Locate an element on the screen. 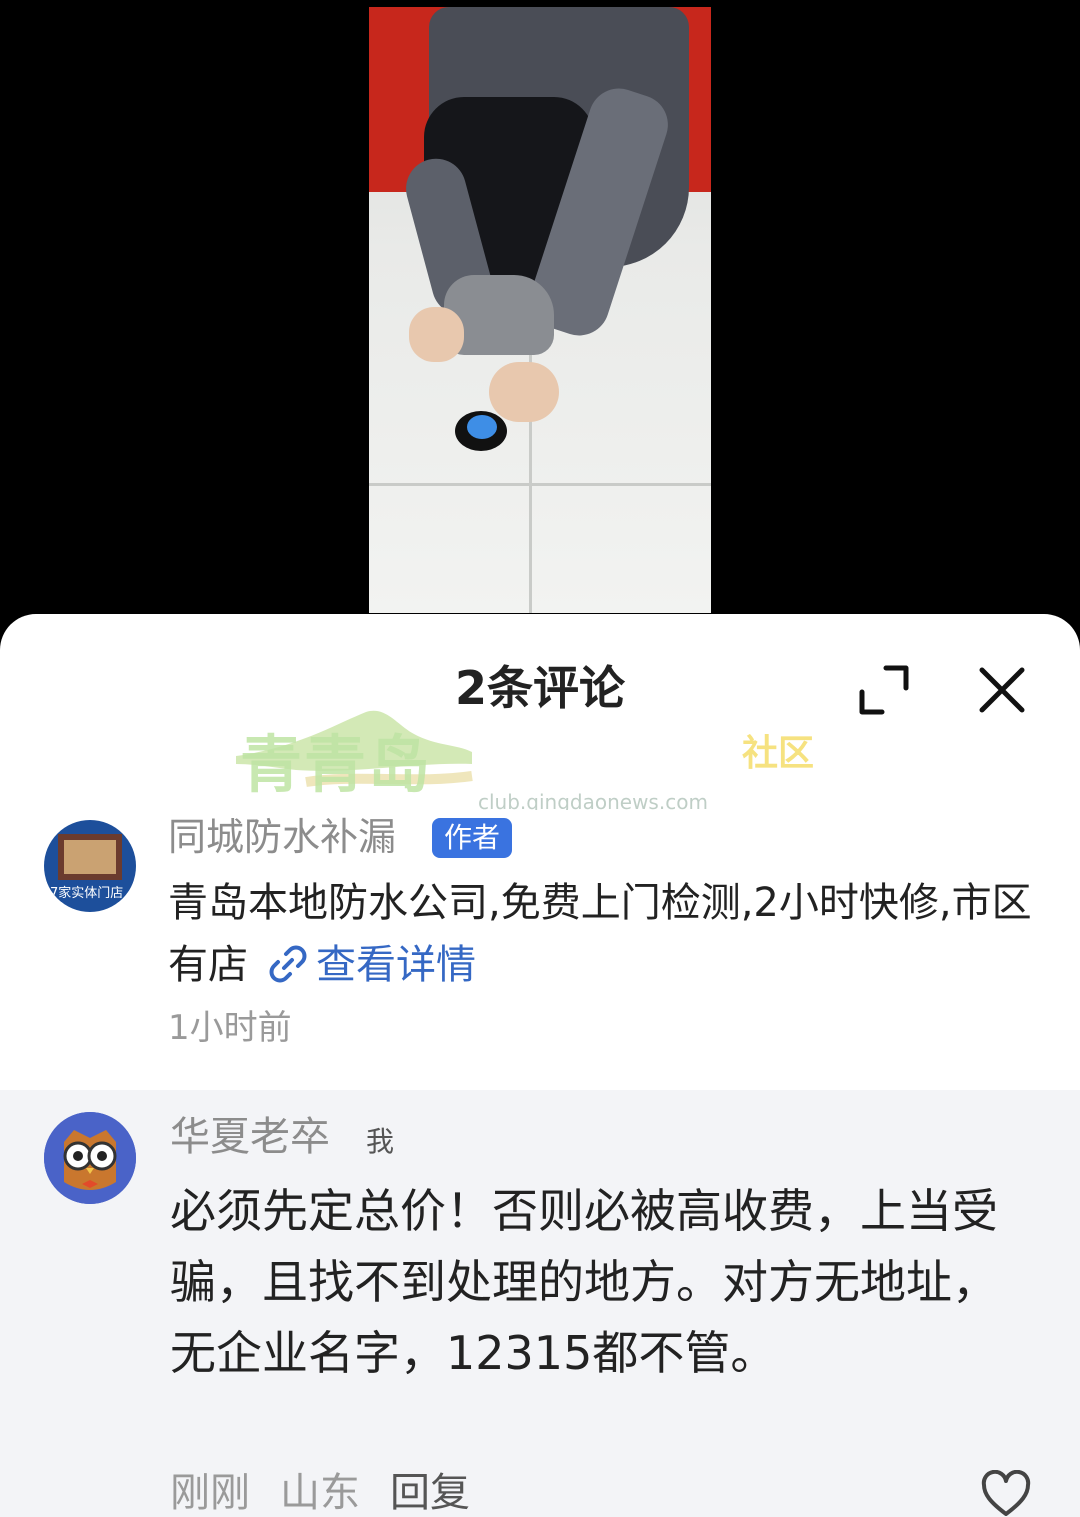 Image resolution: width=1080 pixels, height=1517 pixels. expand-button is located at coordinates (884, 690).